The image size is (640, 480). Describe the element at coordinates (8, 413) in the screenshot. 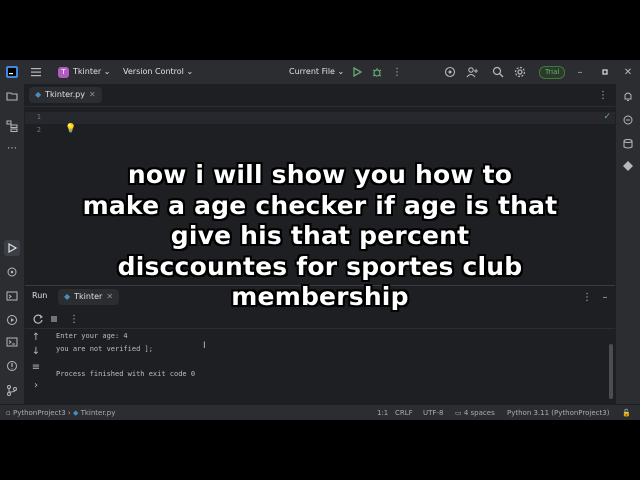

I see `folder-icon: ▫` at that location.